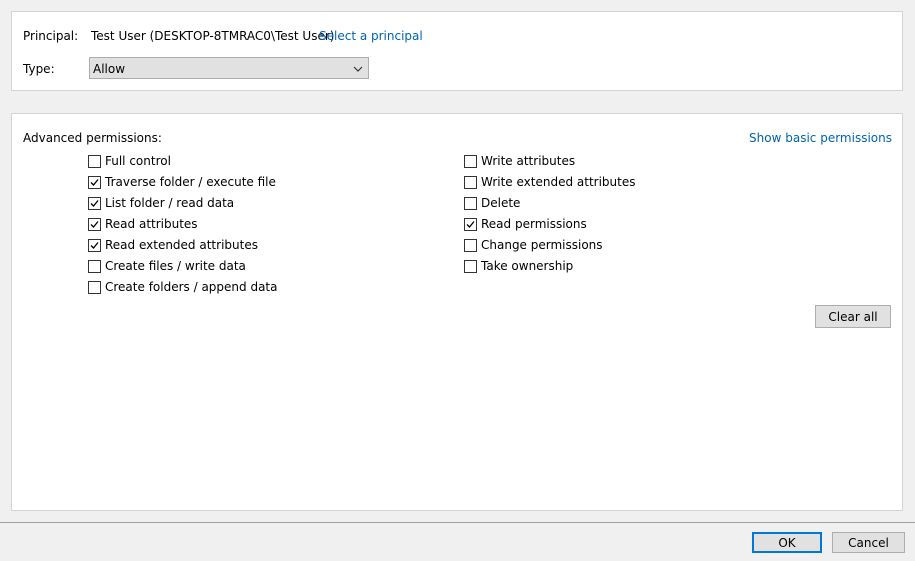 This screenshot has width=915, height=561. What do you see at coordinates (820, 138) in the screenshot?
I see `show-basic-permissions-link: Show basic permissions` at bounding box center [820, 138].